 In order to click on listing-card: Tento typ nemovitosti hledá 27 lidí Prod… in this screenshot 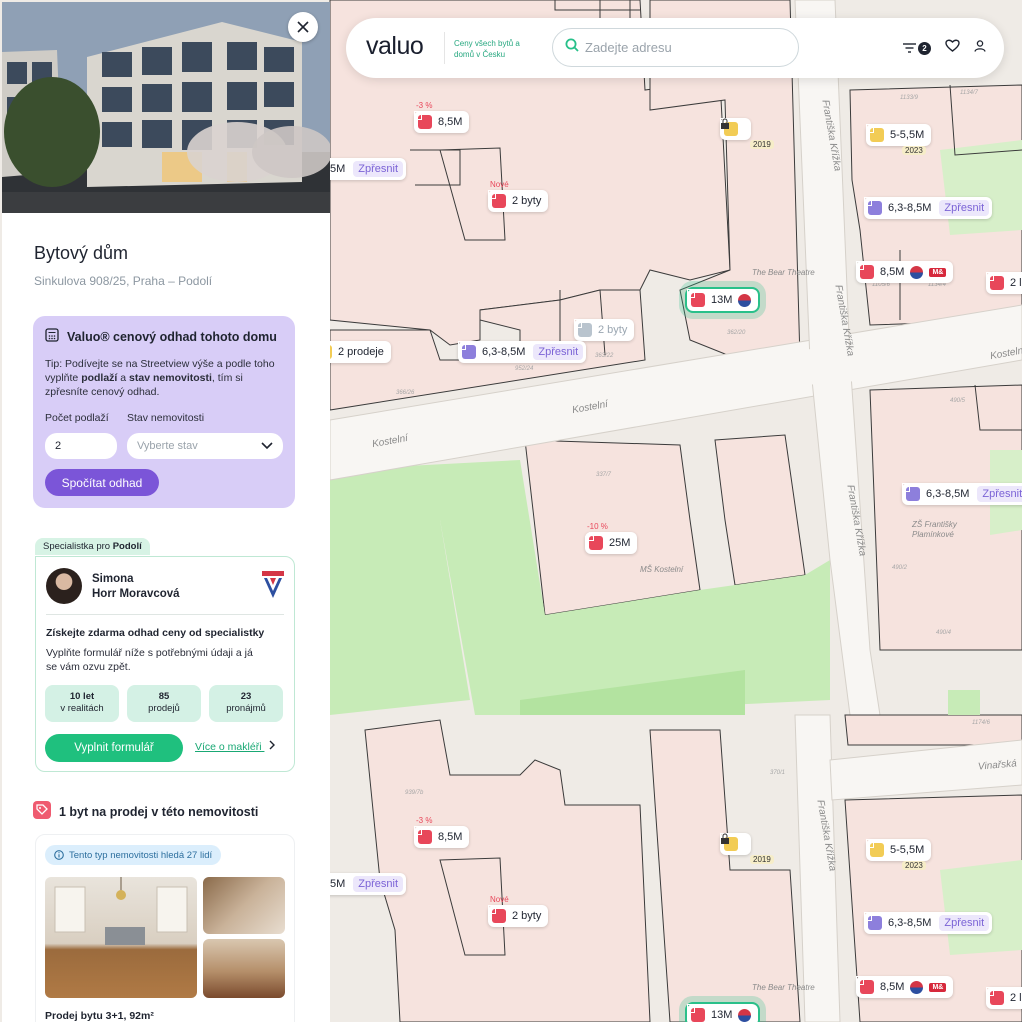, I will do `click(165, 928)`.